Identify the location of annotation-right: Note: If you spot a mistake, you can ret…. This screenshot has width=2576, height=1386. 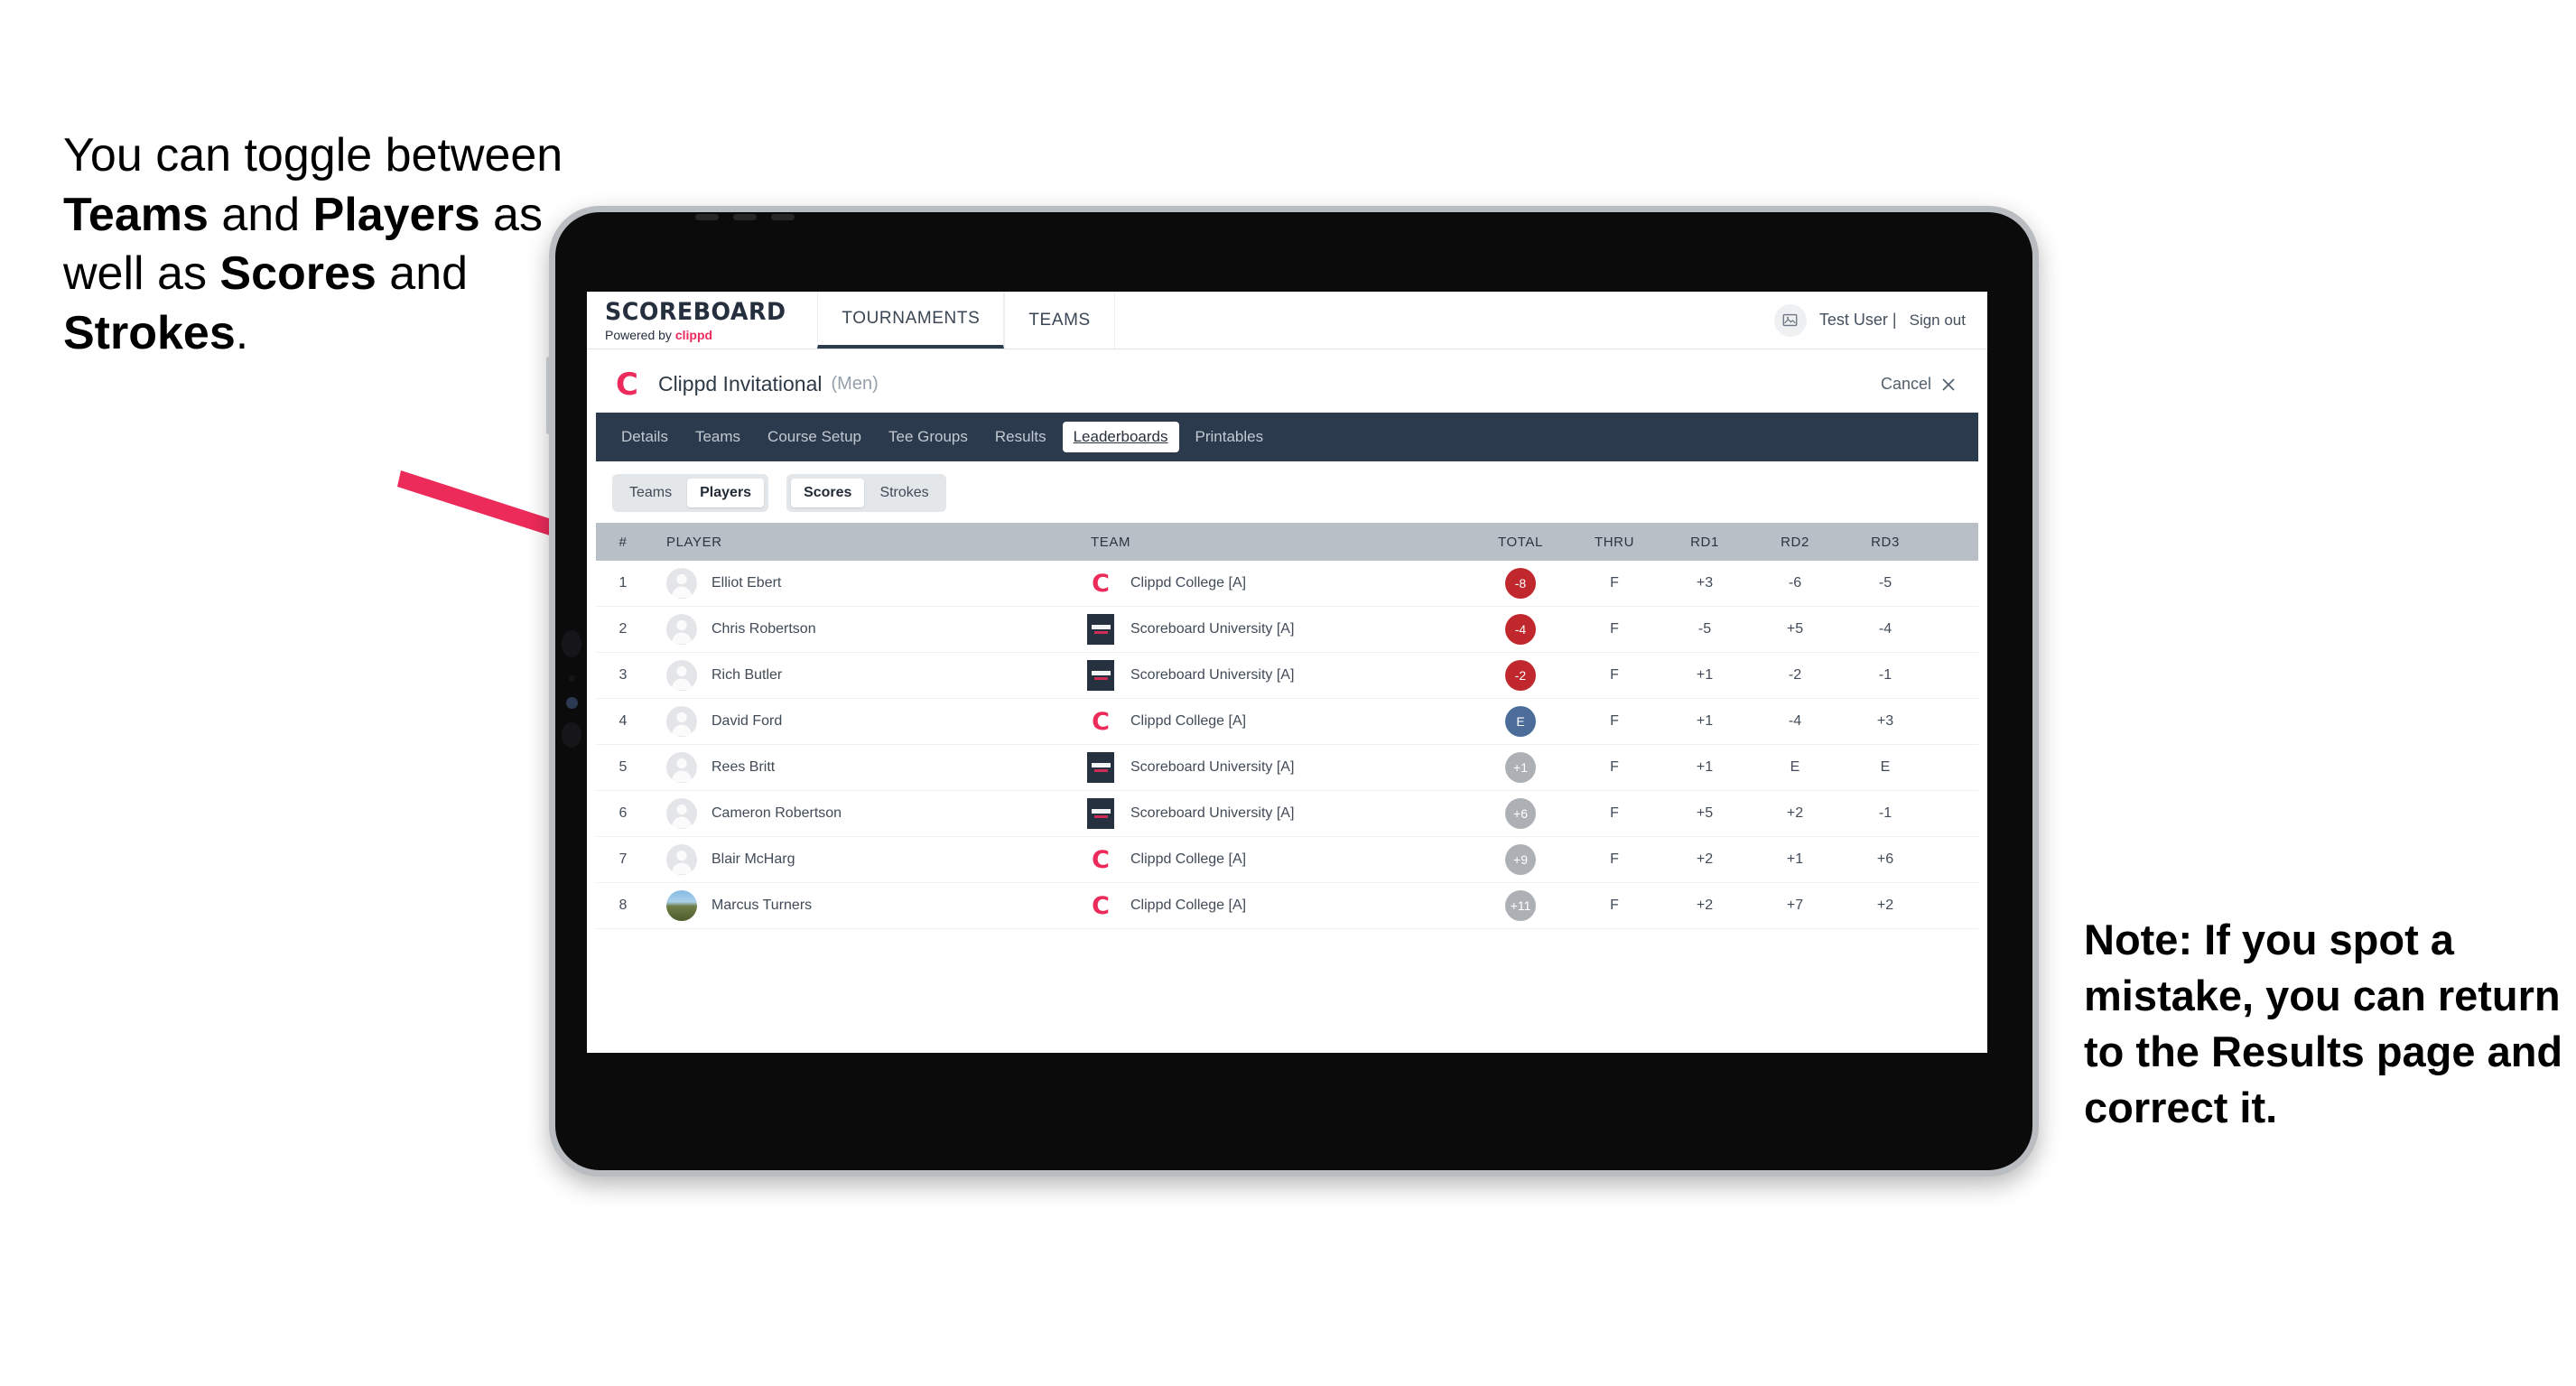
(2323, 1024).